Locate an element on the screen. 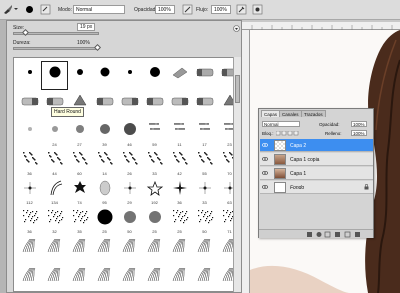  brush-size-label: 32 is located at coordinates (54, 231).